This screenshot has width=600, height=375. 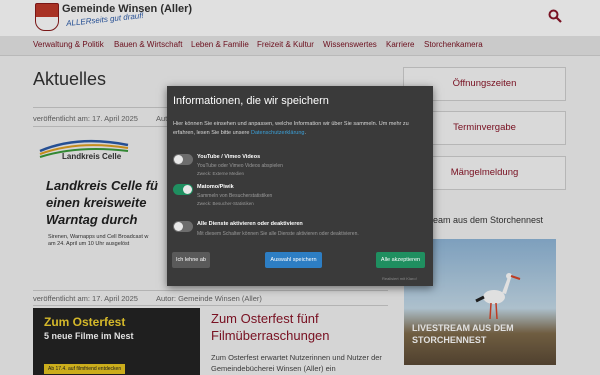 What do you see at coordinates (191, 260) in the screenshot?
I see `decline-button: Ich lehne ab` at bounding box center [191, 260].